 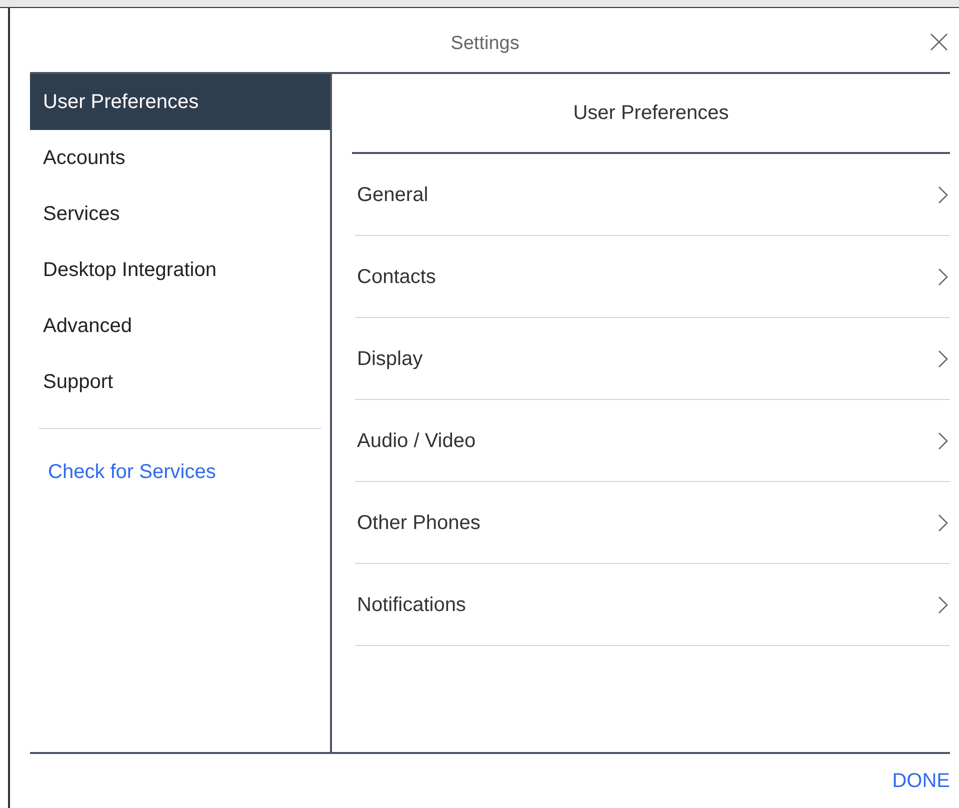 What do you see at coordinates (180, 382) in the screenshot?
I see `sidebar-item: Support` at bounding box center [180, 382].